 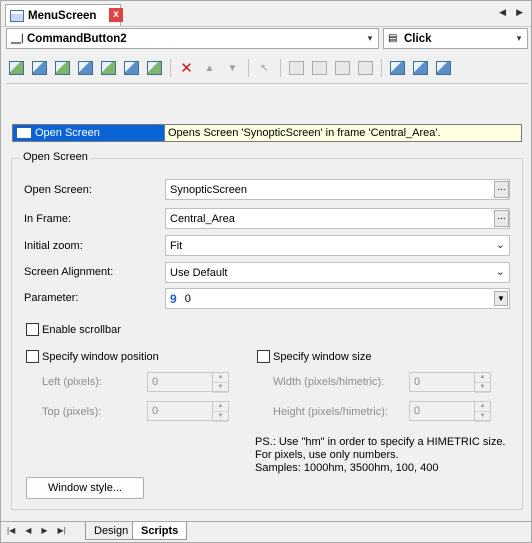 I want to click on check-syntax-icon, so click(x=365, y=68).